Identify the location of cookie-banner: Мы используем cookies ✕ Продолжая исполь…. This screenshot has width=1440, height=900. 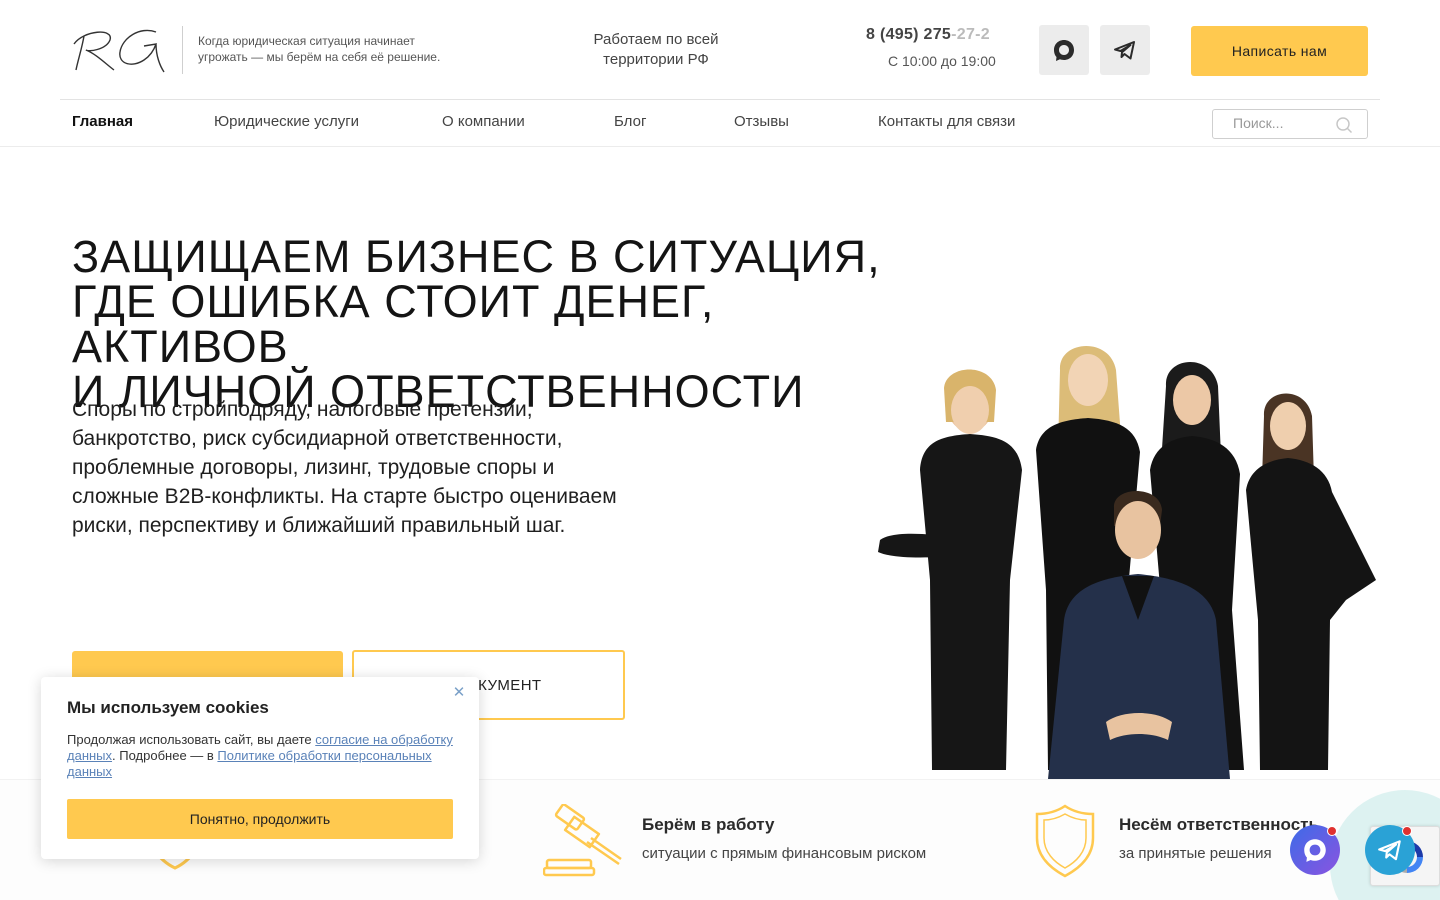
(260, 768).